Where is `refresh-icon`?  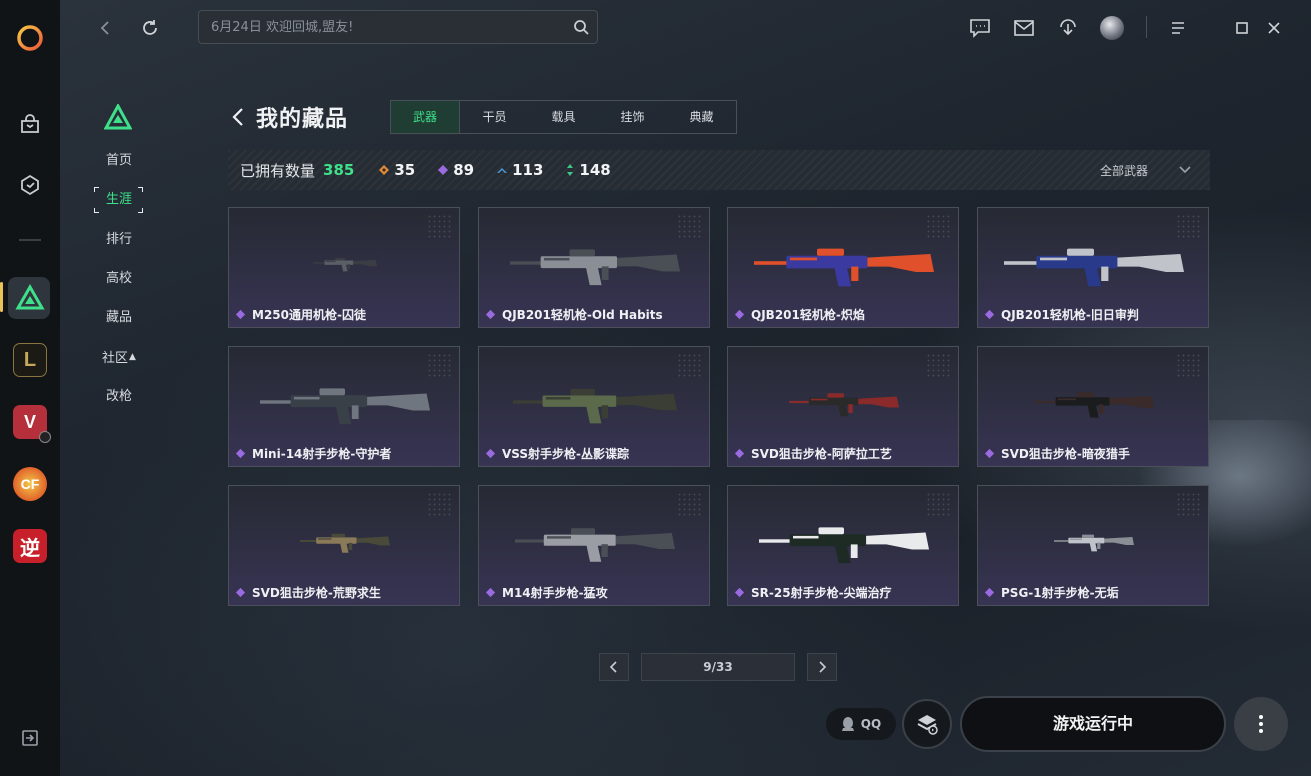 refresh-icon is located at coordinates (150, 28).